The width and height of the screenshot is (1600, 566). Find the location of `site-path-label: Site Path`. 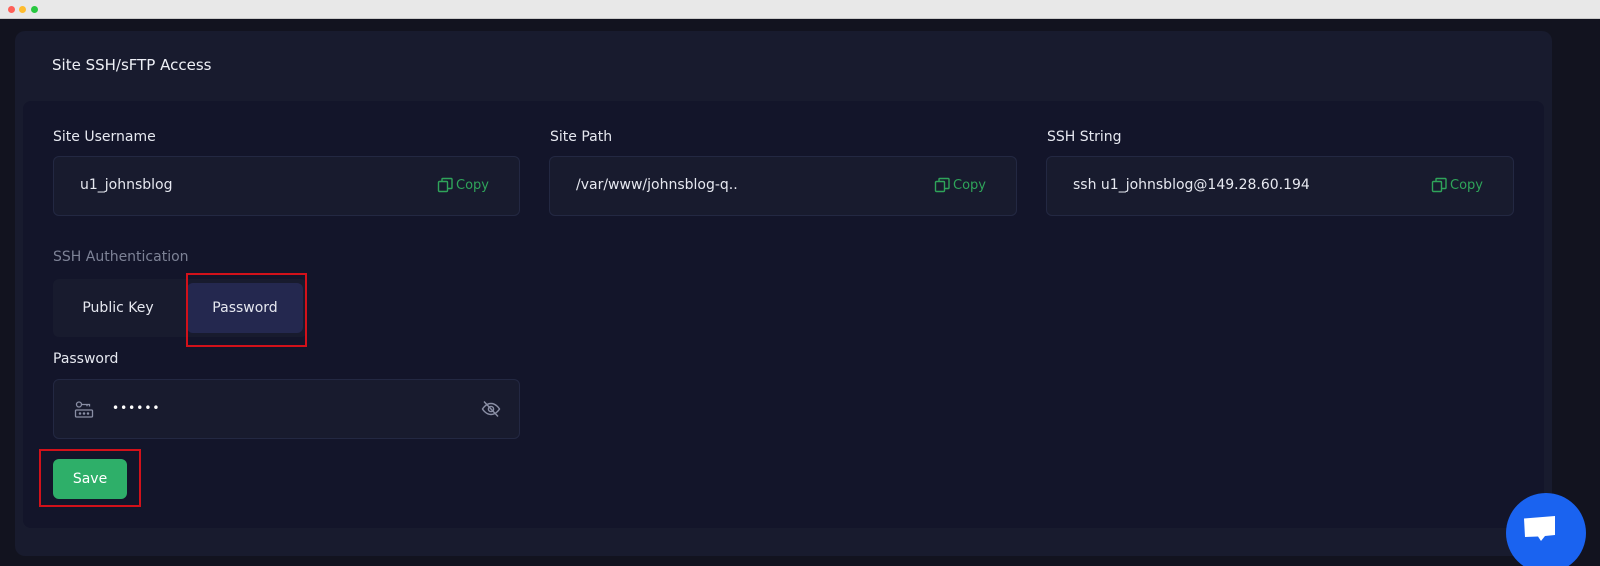

site-path-label: Site Path is located at coordinates (581, 137).